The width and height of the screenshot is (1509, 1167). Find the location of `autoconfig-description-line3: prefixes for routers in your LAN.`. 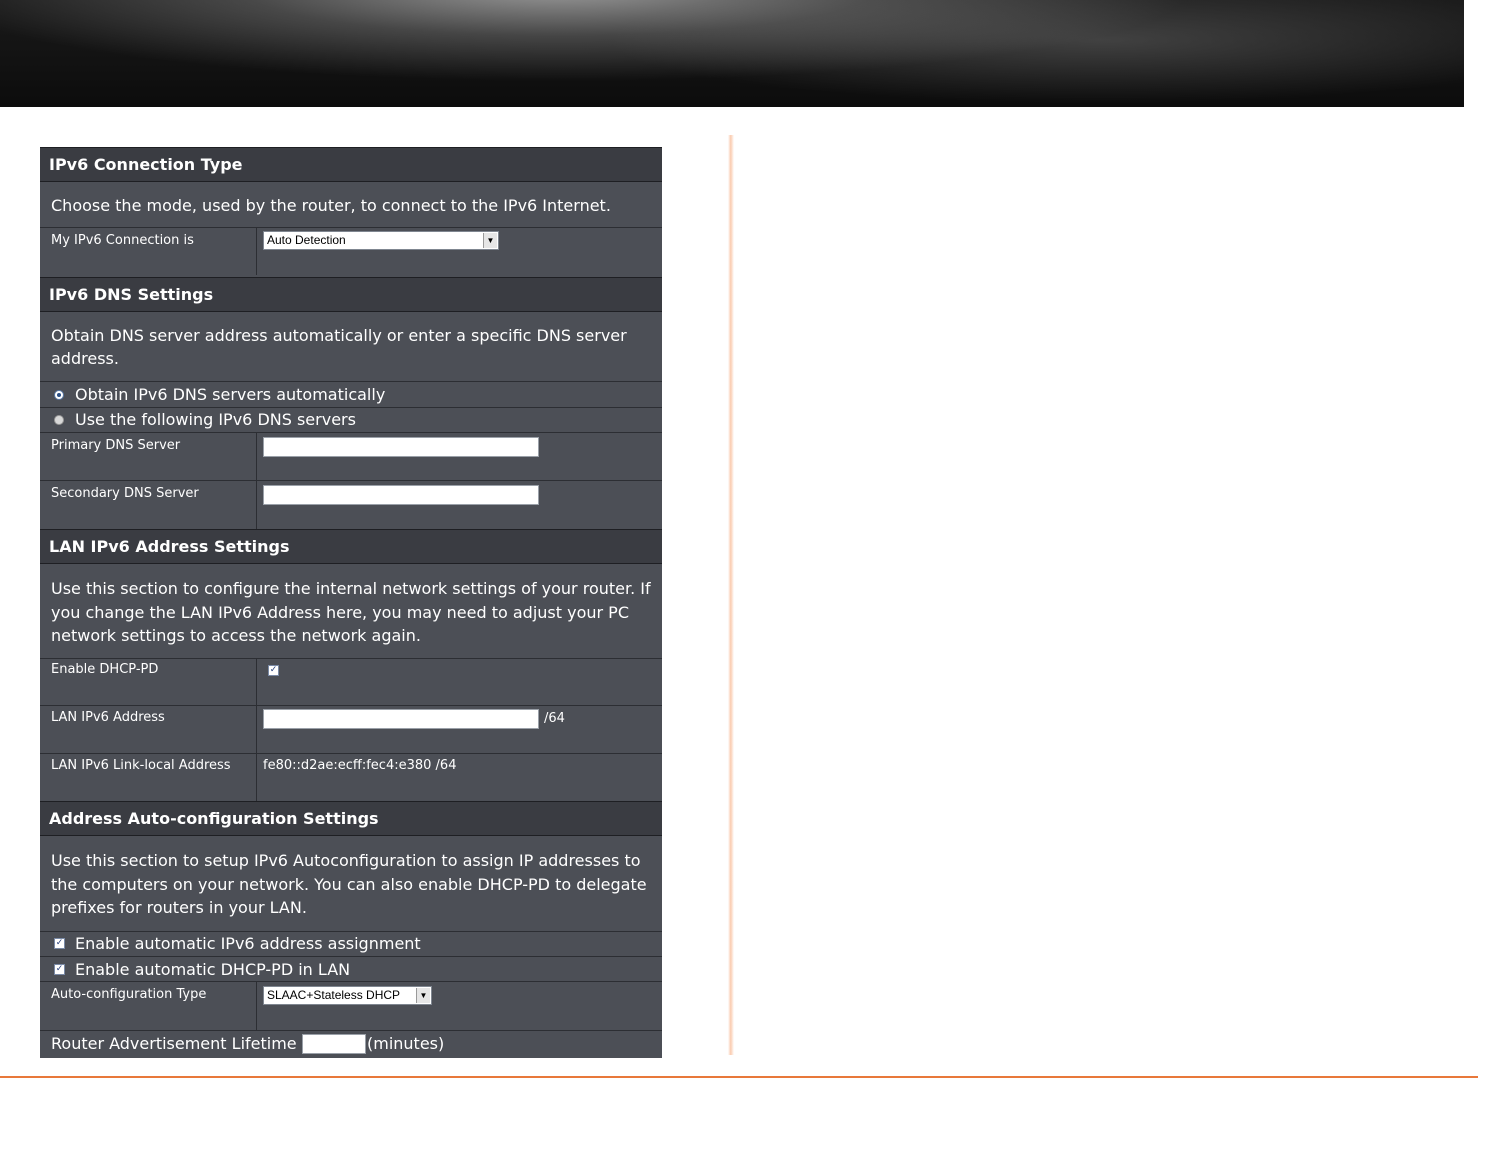

autoconfig-description-line3: prefixes for routers in your LAN. is located at coordinates (179, 907).